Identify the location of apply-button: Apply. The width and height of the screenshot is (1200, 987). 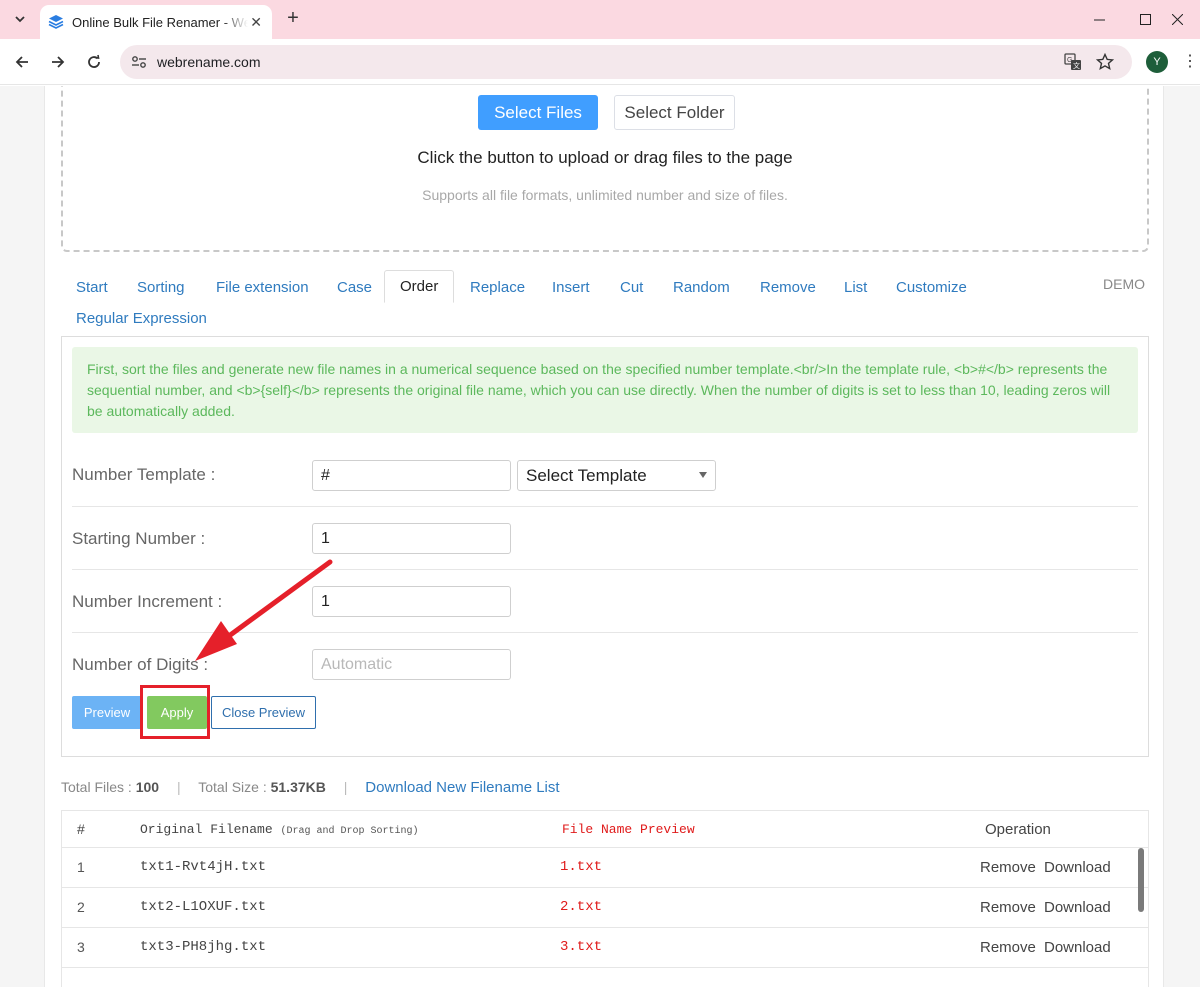
(177, 712).